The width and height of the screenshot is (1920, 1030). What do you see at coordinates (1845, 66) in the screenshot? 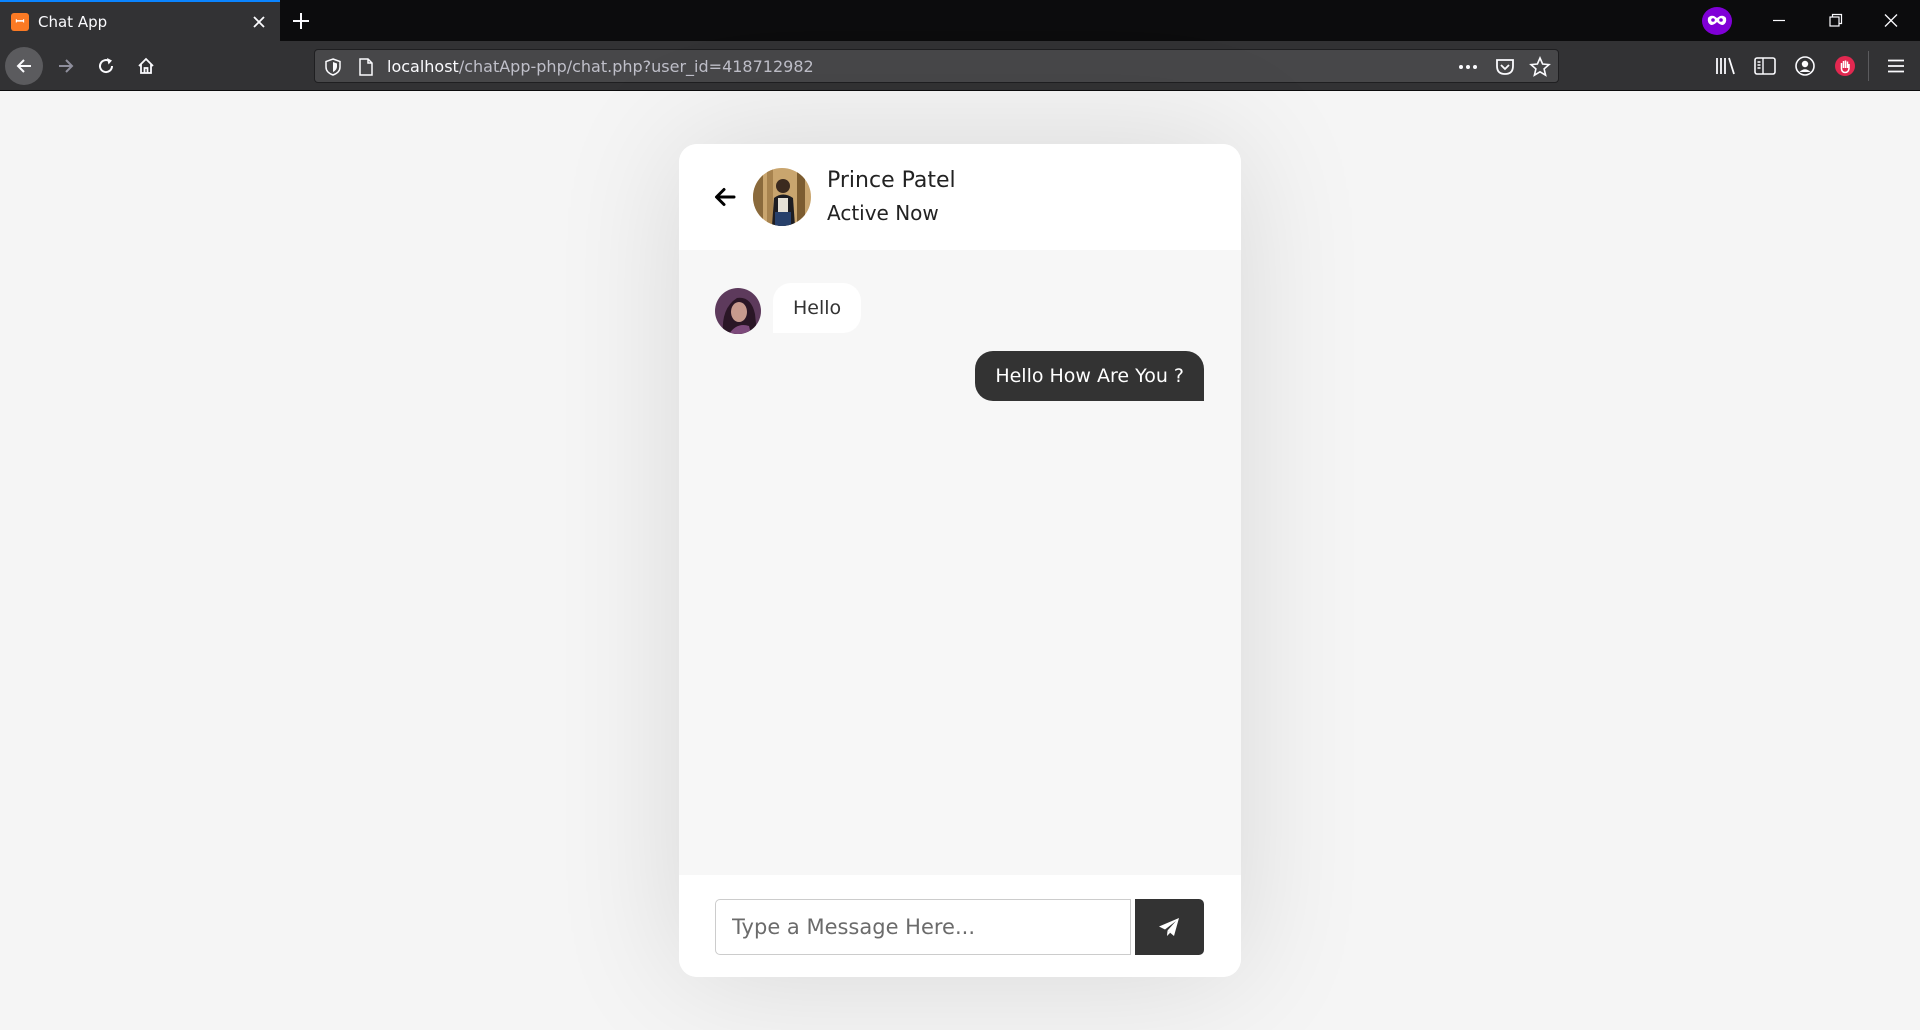
I see `extension-stop-icon` at bounding box center [1845, 66].